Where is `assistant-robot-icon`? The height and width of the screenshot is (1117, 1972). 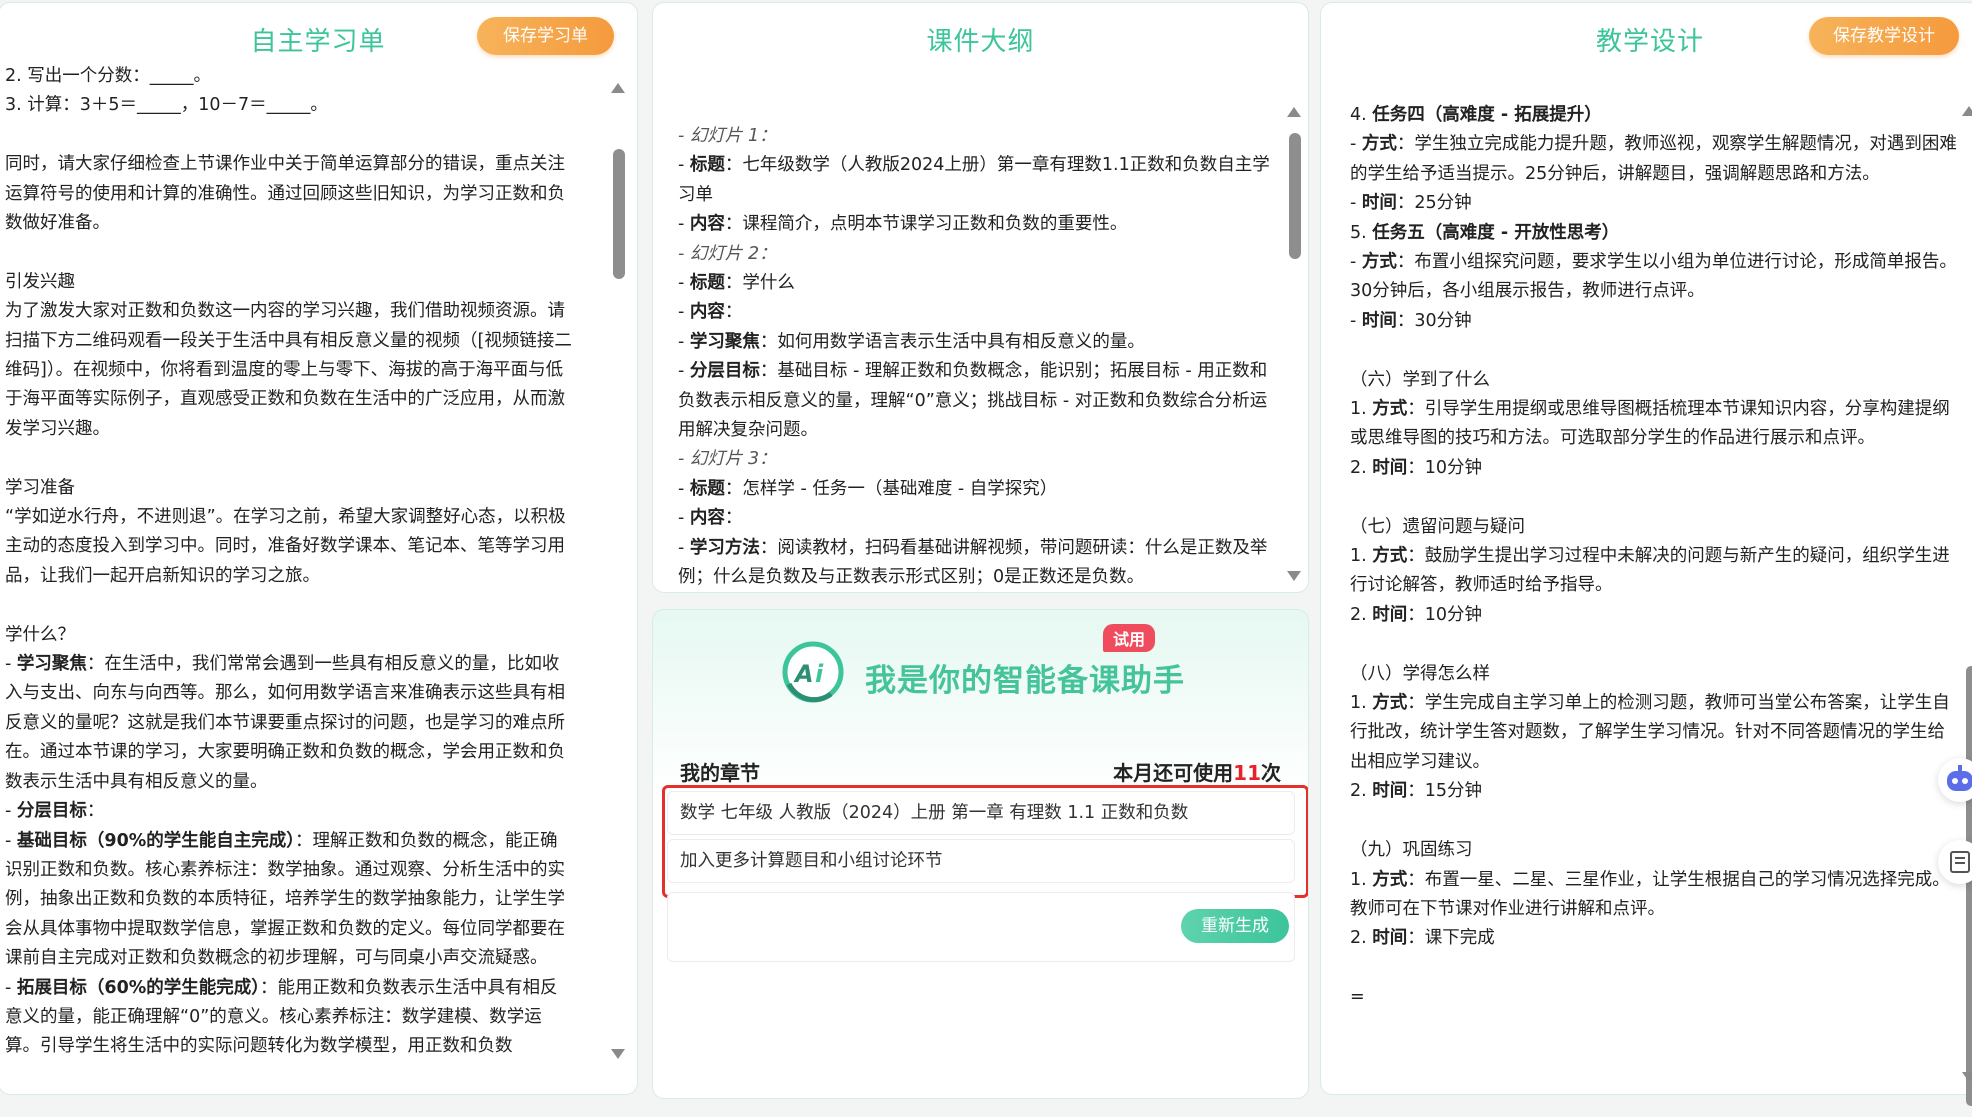 assistant-robot-icon is located at coordinates (1959, 778).